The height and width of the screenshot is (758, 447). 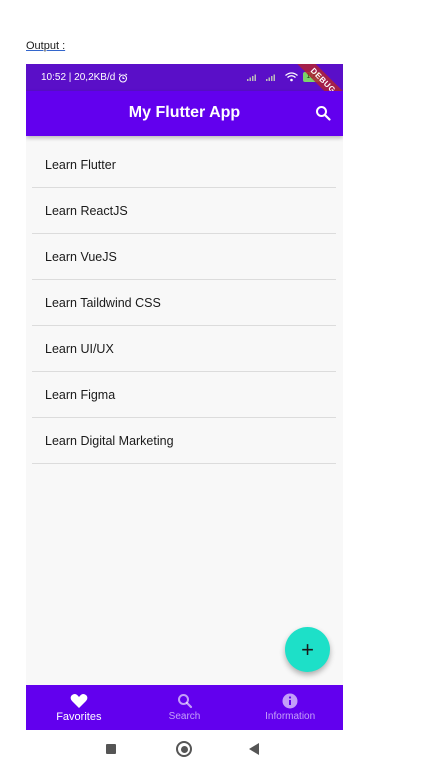 I want to click on nav-item-information: Information, so click(x=290, y=707).